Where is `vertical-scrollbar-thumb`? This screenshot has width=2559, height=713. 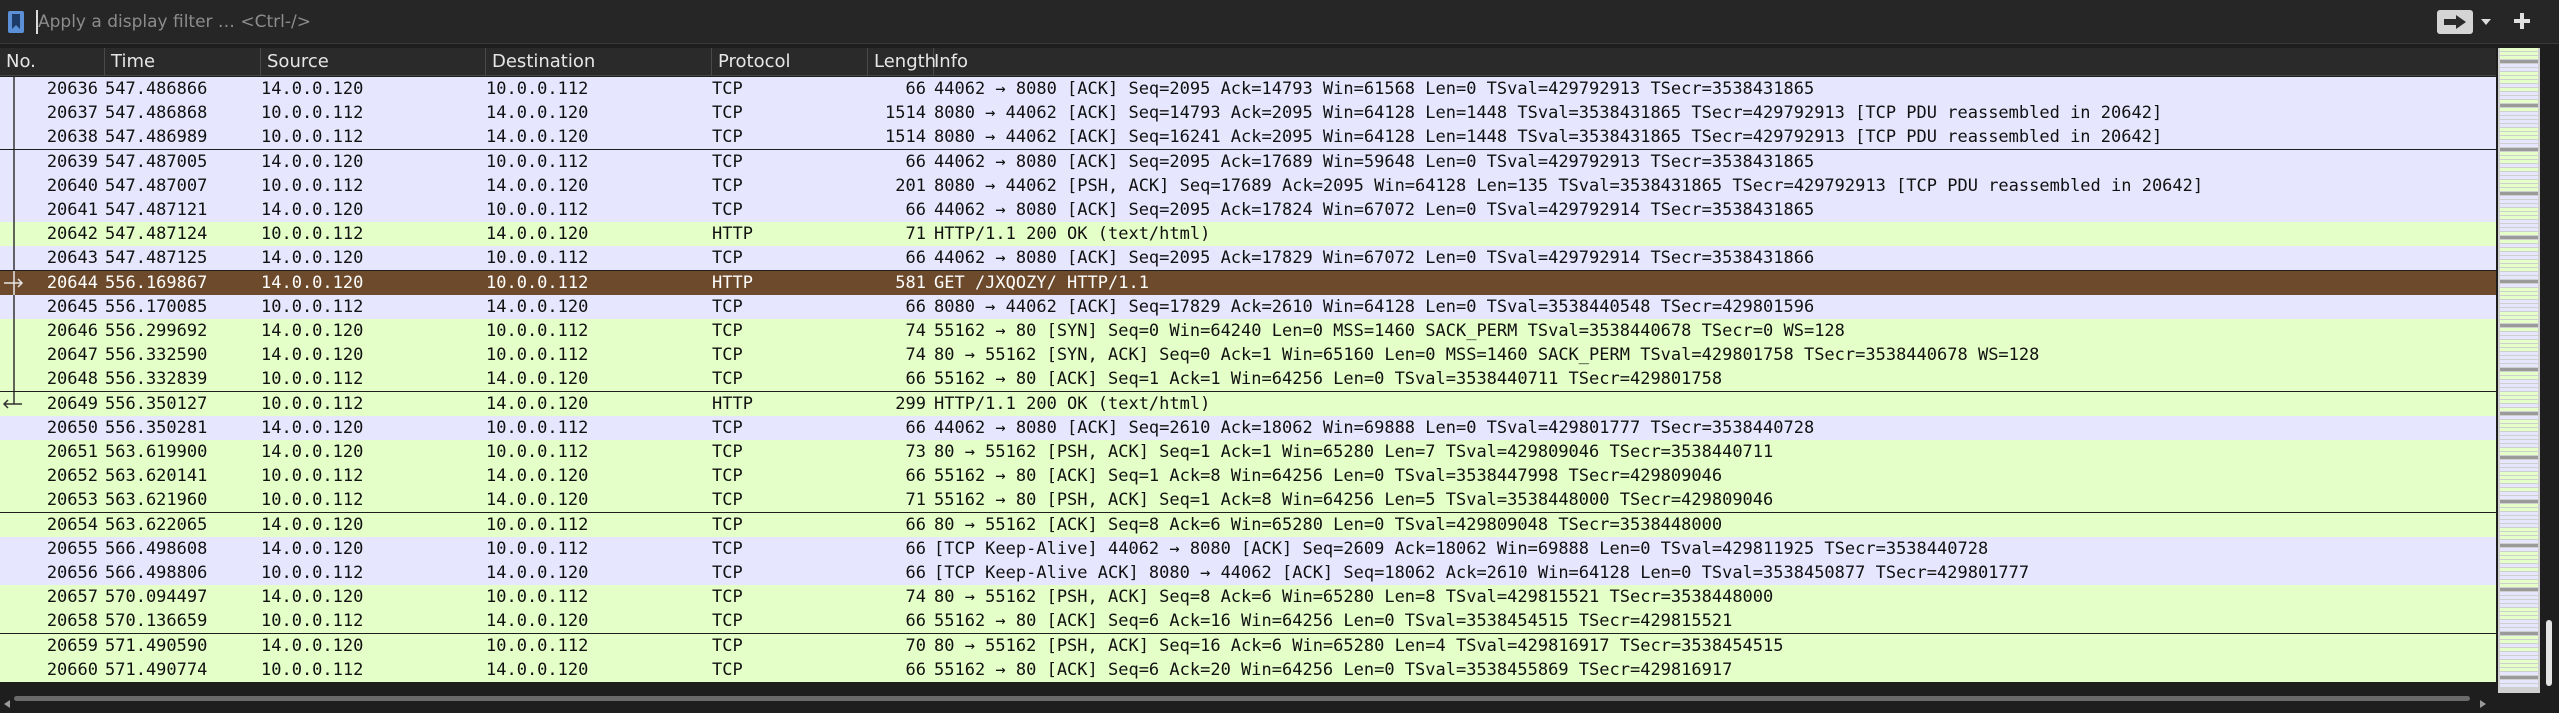
vertical-scrollbar-thumb is located at coordinates (2549, 653).